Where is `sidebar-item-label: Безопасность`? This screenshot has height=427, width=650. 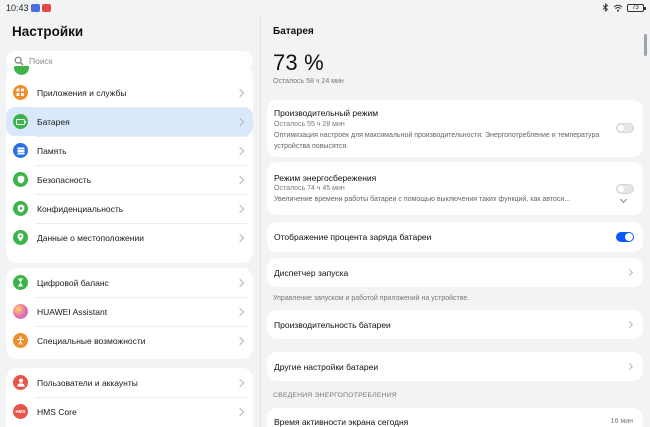 sidebar-item-label: Безопасность is located at coordinates (64, 179).